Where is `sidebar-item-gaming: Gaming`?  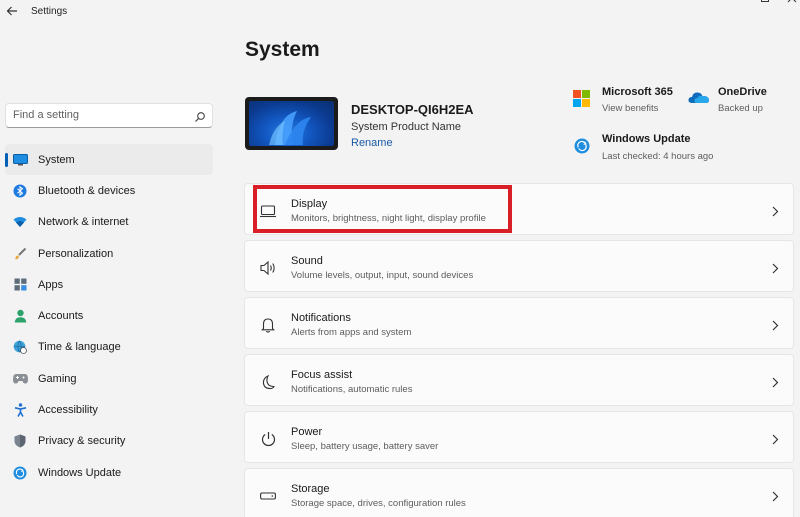
sidebar-item-gaming: Gaming is located at coordinates (109, 378).